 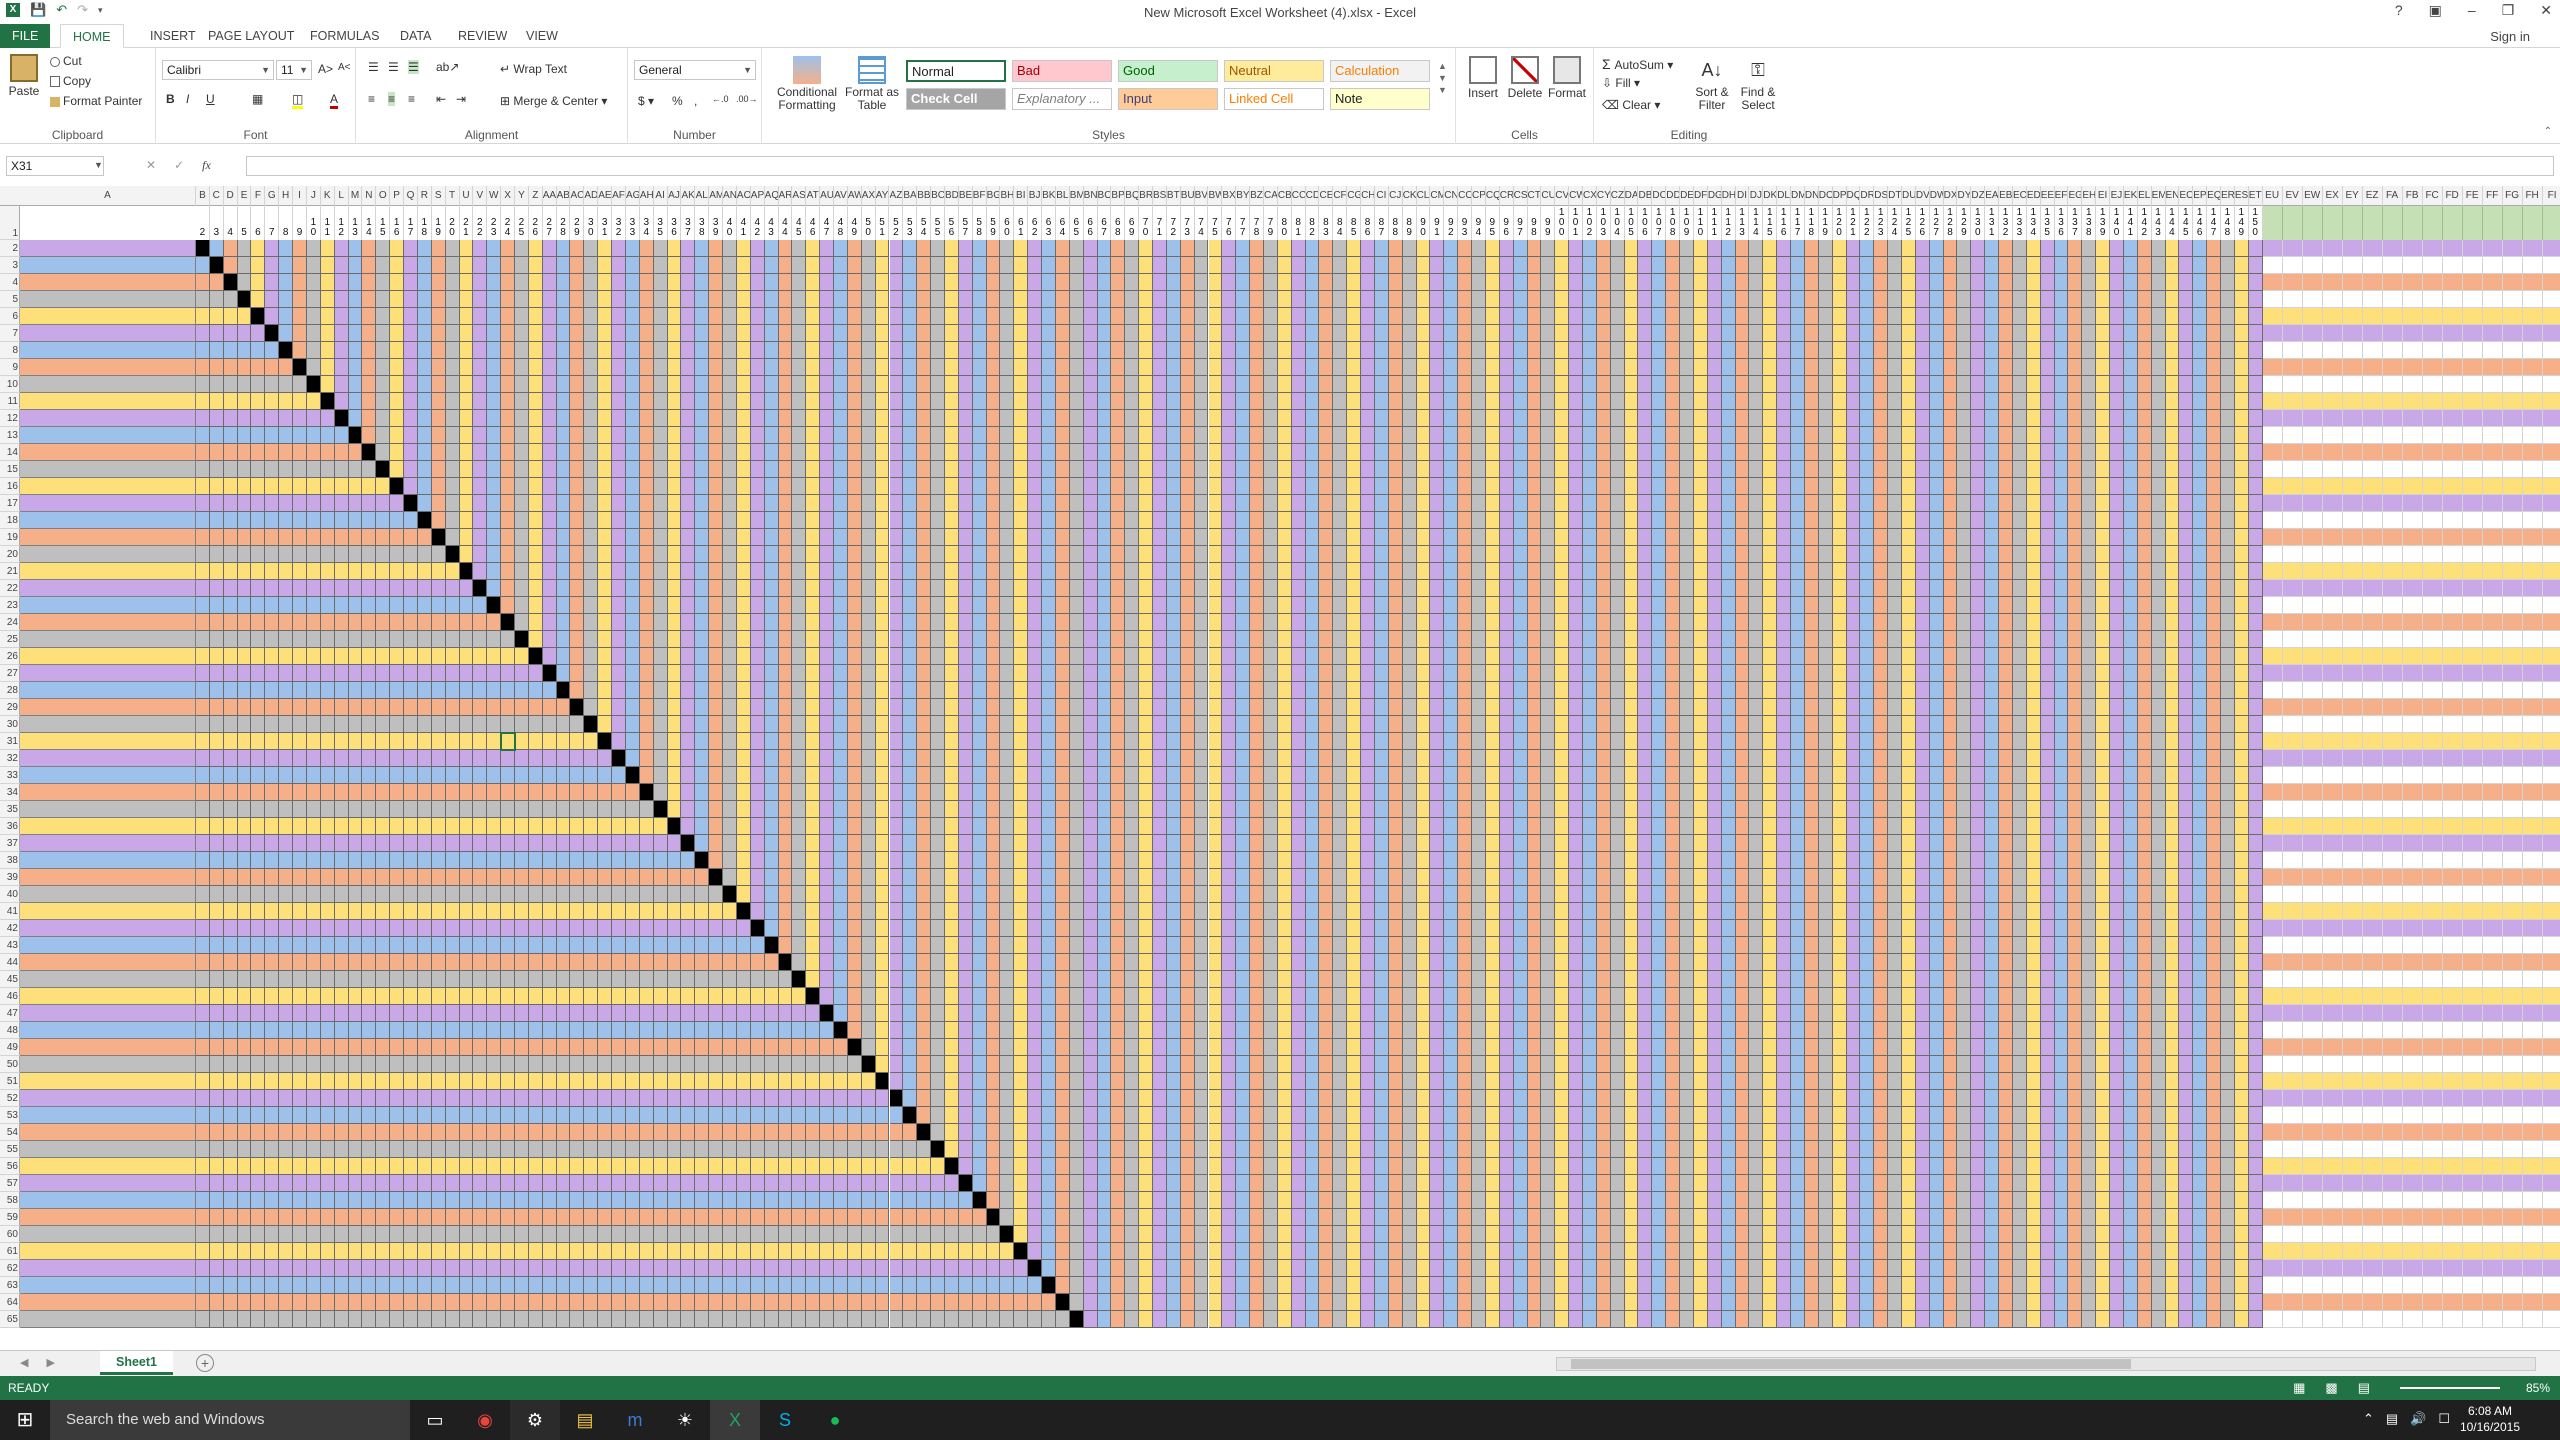 What do you see at coordinates (231, 282) in the screenshot?
I see `diagonal-cell` at bounding box center [231, 282].